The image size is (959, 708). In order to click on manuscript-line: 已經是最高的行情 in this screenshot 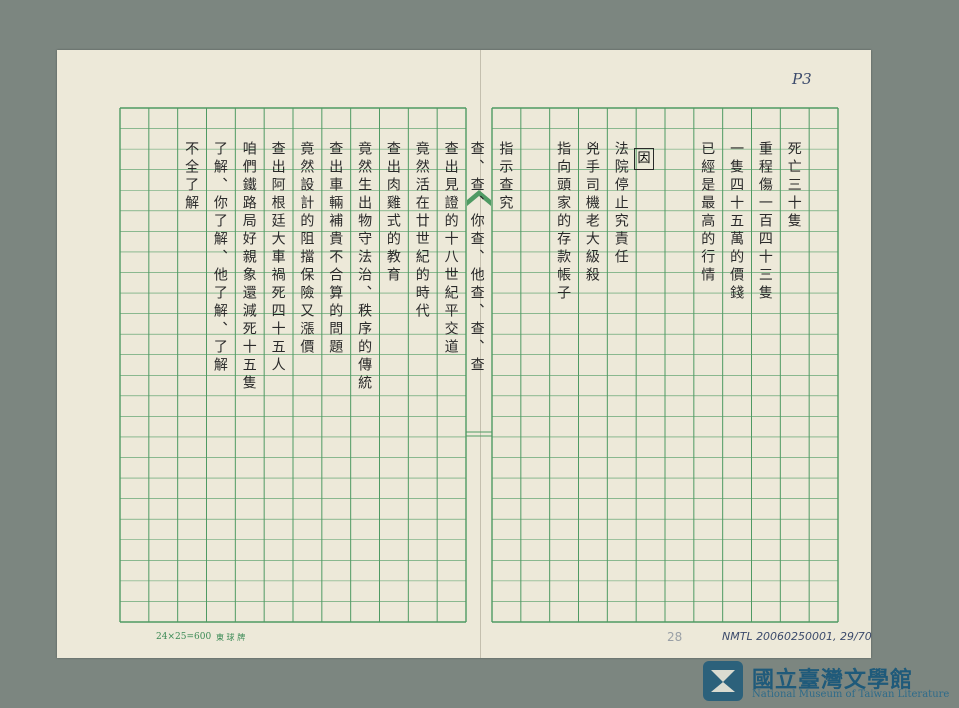, I will do `click(707, 212)`.